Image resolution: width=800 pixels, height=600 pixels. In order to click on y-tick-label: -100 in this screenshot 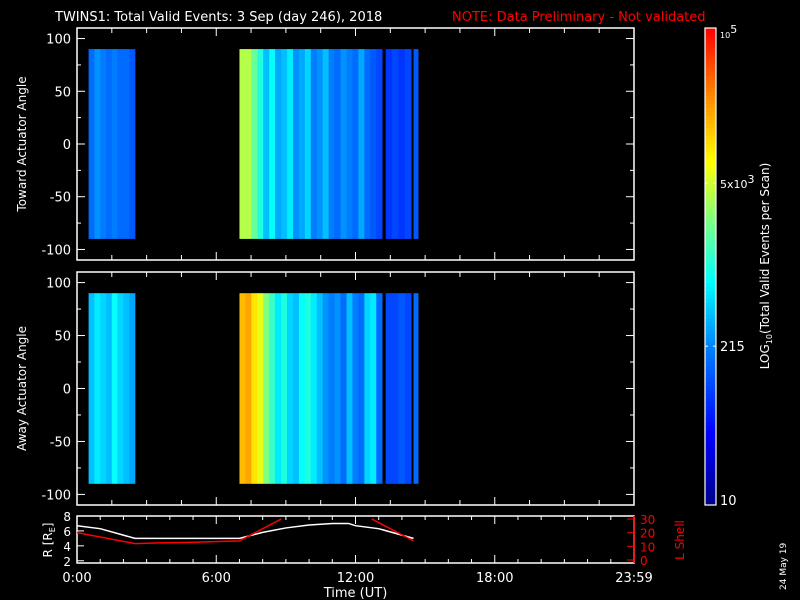, I will do `click(56, 250)`.